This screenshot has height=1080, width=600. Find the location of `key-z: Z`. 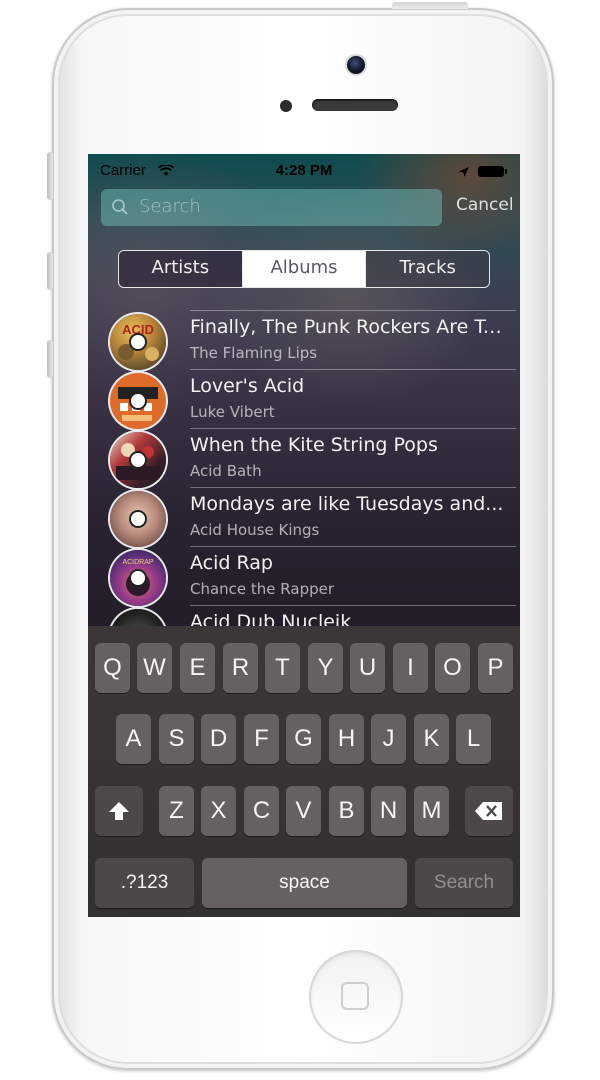

key-z: Z is located at coordinates (176, 811).